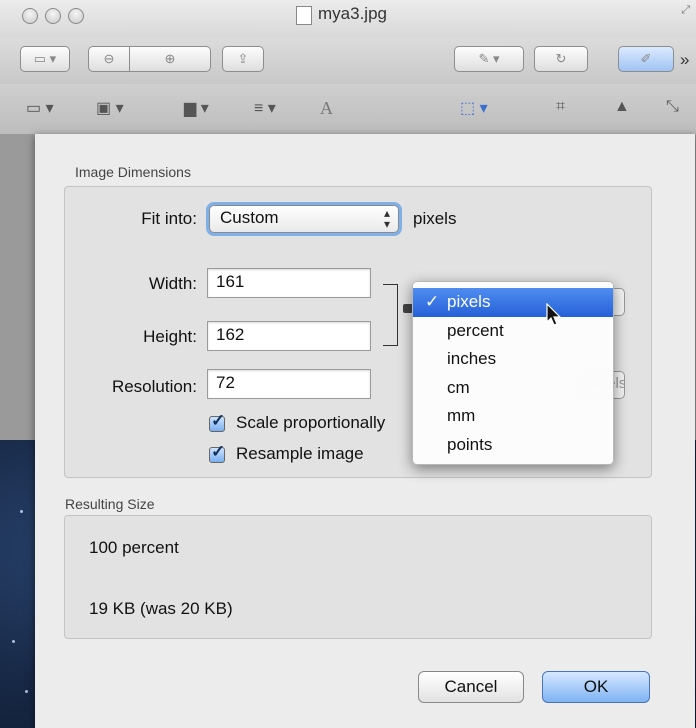 The image size is (696, 728). I want to click on height-label: Height:, so click(170, 336).